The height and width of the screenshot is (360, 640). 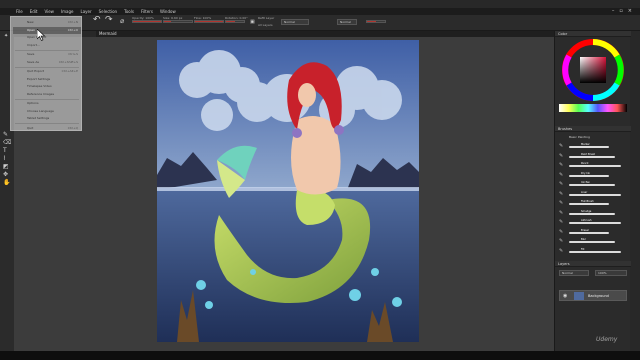 I want to click on fill-icon: ◩, so click(x=6, y=166).